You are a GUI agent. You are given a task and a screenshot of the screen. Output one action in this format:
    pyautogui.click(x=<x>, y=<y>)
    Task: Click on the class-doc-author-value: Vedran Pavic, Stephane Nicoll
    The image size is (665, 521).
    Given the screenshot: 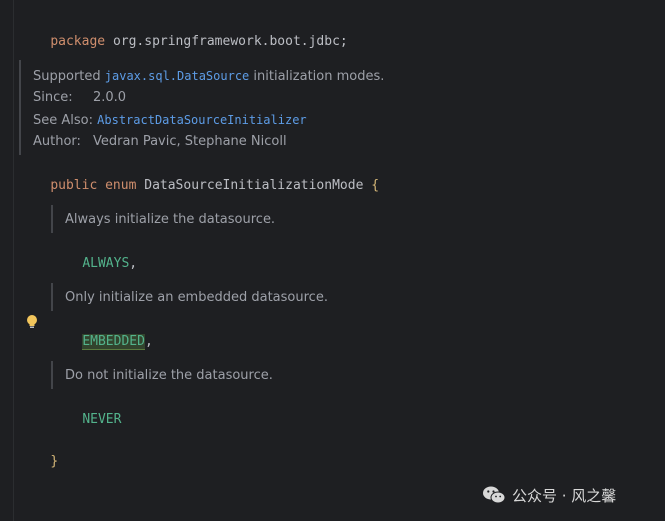 What is the action you would take?
    pyautogui.click(x=190, y=141)
    